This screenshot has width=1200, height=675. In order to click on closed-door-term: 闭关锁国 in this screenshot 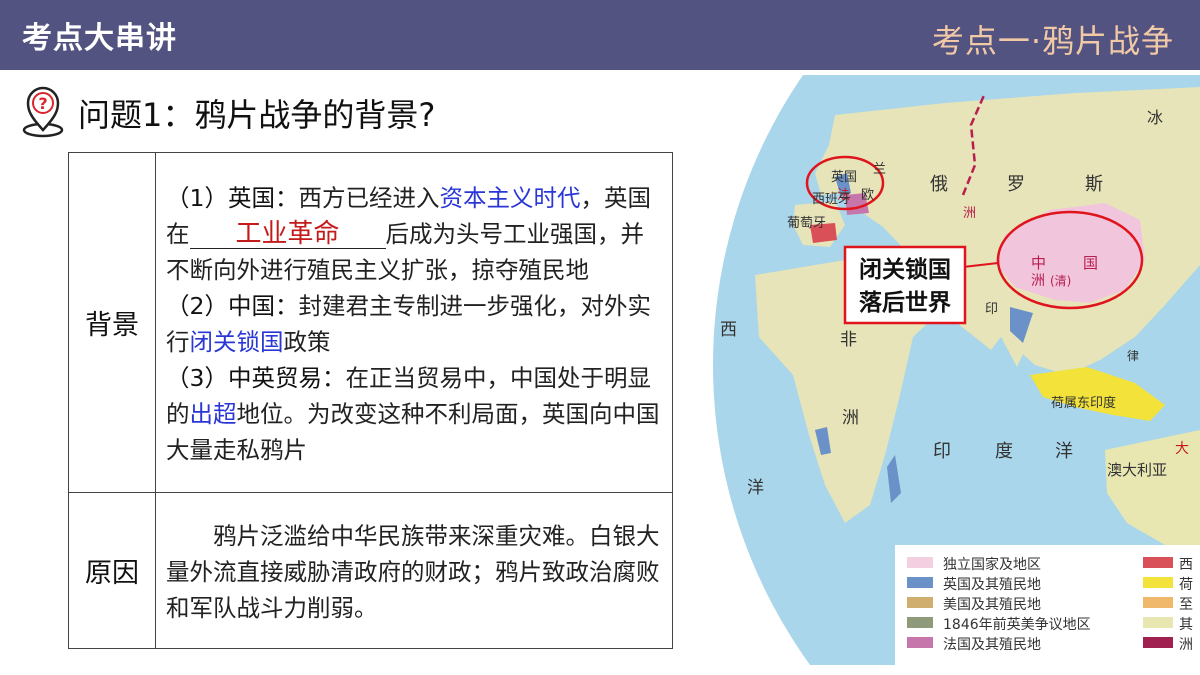, I will do `click(236, 341)`.